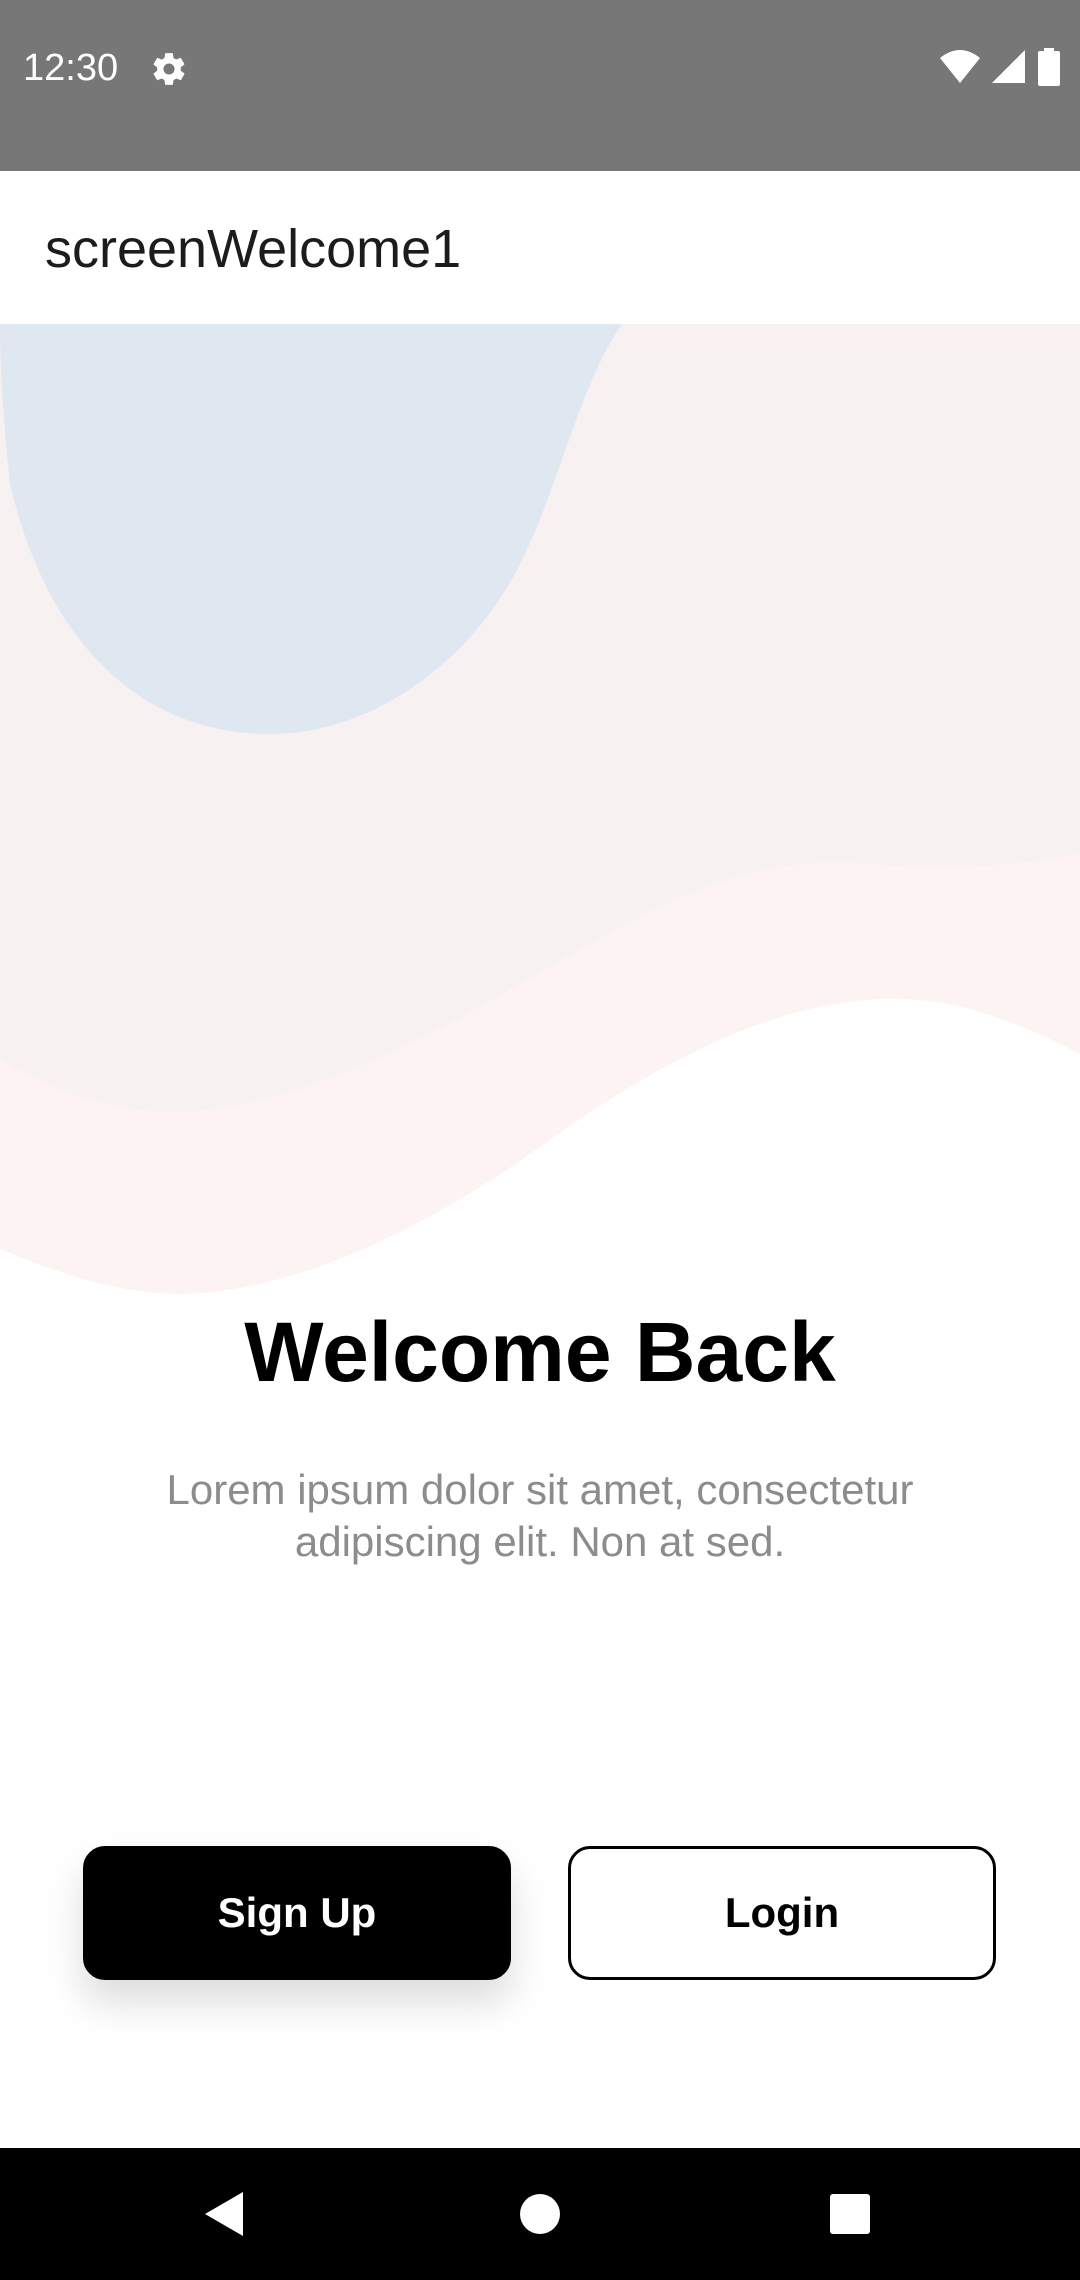 The height and width of the screenshot is (2280, 1080). What do you see at coordinates (71, 68) in the screenshot?
I see `status-time: 12:30` at bounding box center [71, 68].